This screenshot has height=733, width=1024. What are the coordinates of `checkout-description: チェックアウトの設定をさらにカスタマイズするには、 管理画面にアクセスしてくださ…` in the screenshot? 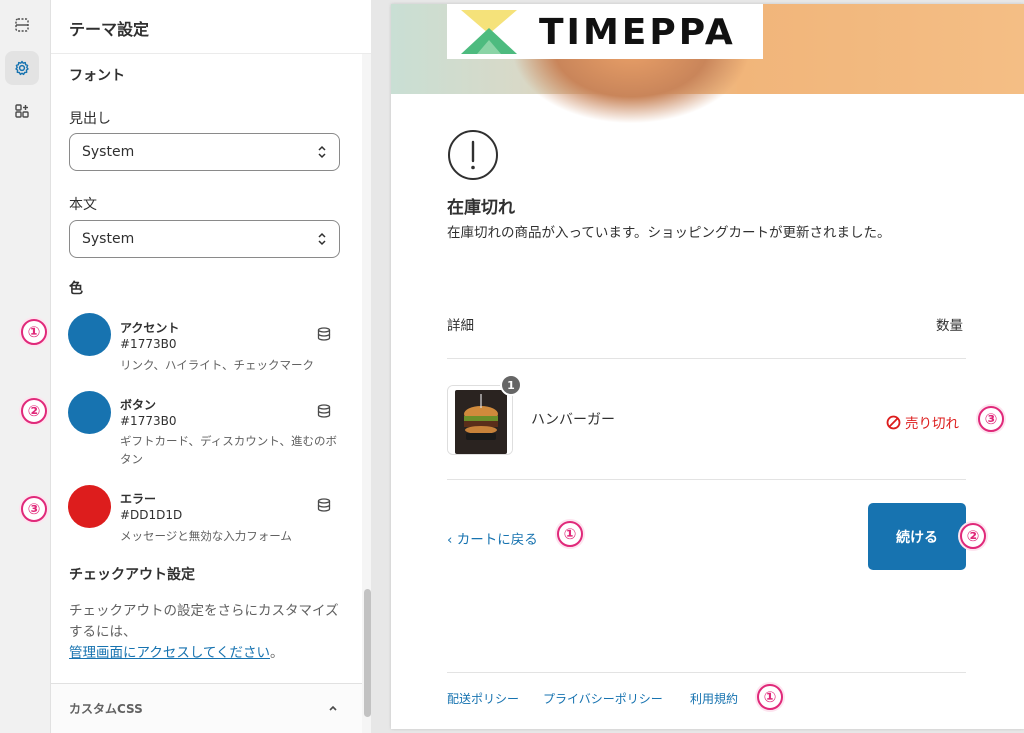 It's located at (206, 632).